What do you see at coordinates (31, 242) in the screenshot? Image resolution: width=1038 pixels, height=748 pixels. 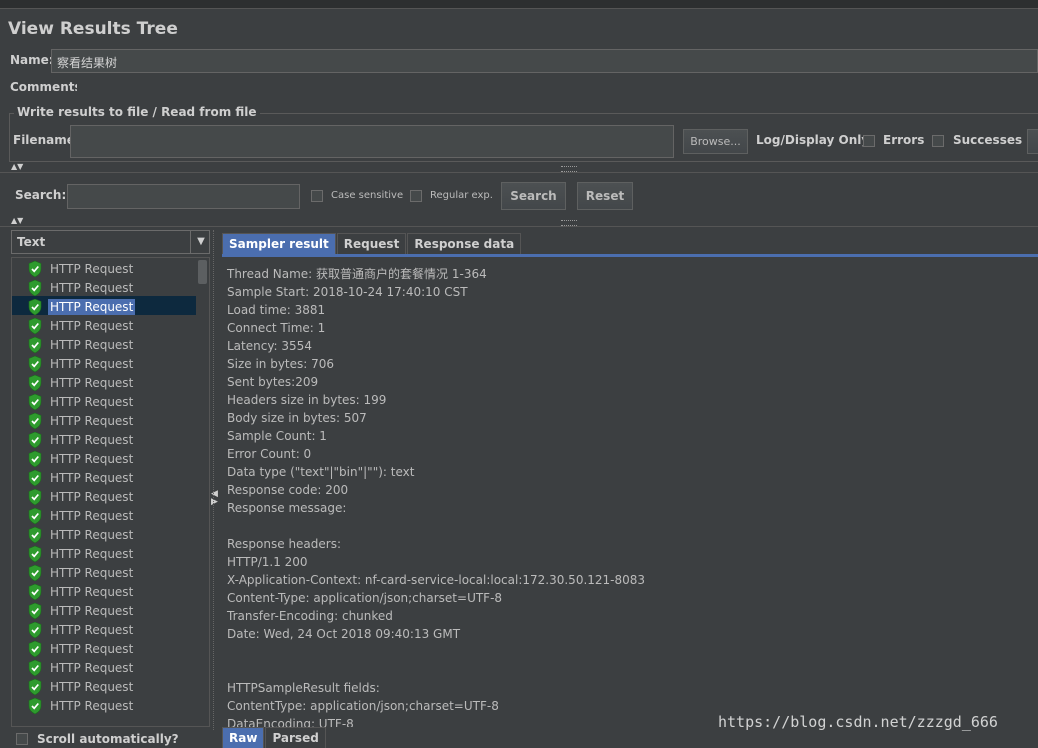 I see `renderer-select-value: Text` at bounding box center [31, 242].